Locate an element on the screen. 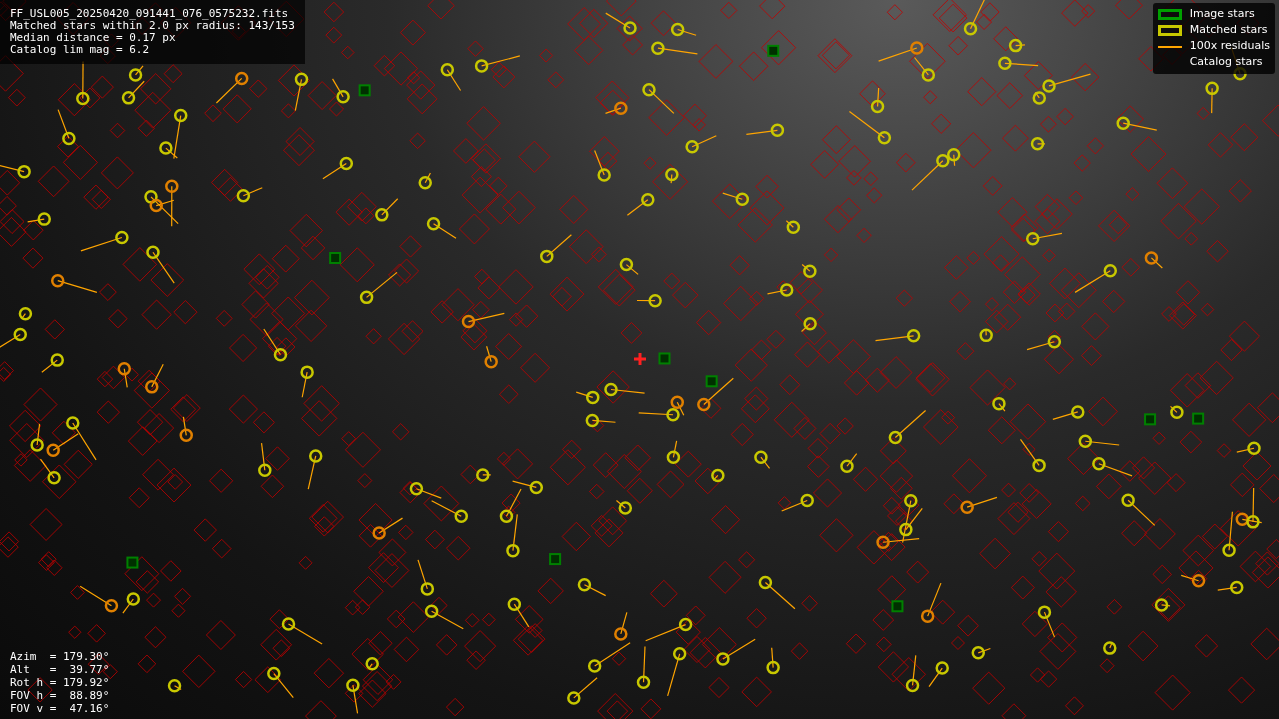 This screenshot has width=1279, height=719. pointing-text: Azim = 179.30° is located at coordinates (60, 656).